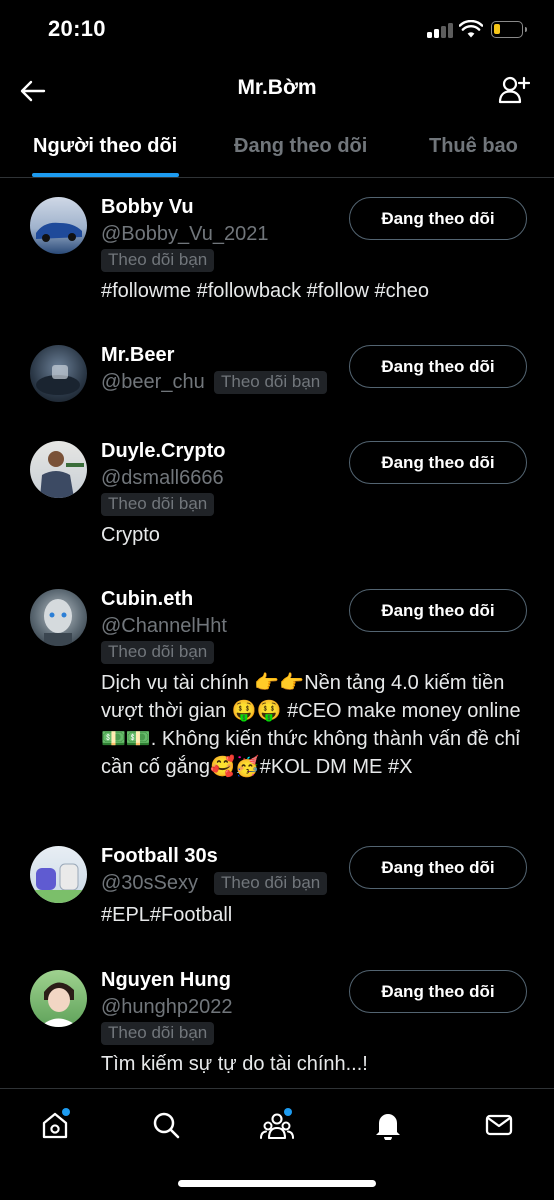 The width and height of the screenshot is (554, 1200). Describe the element at coordinates (147, 207) in the screenshot. I see `user-name: Bobby Vu` at that location.